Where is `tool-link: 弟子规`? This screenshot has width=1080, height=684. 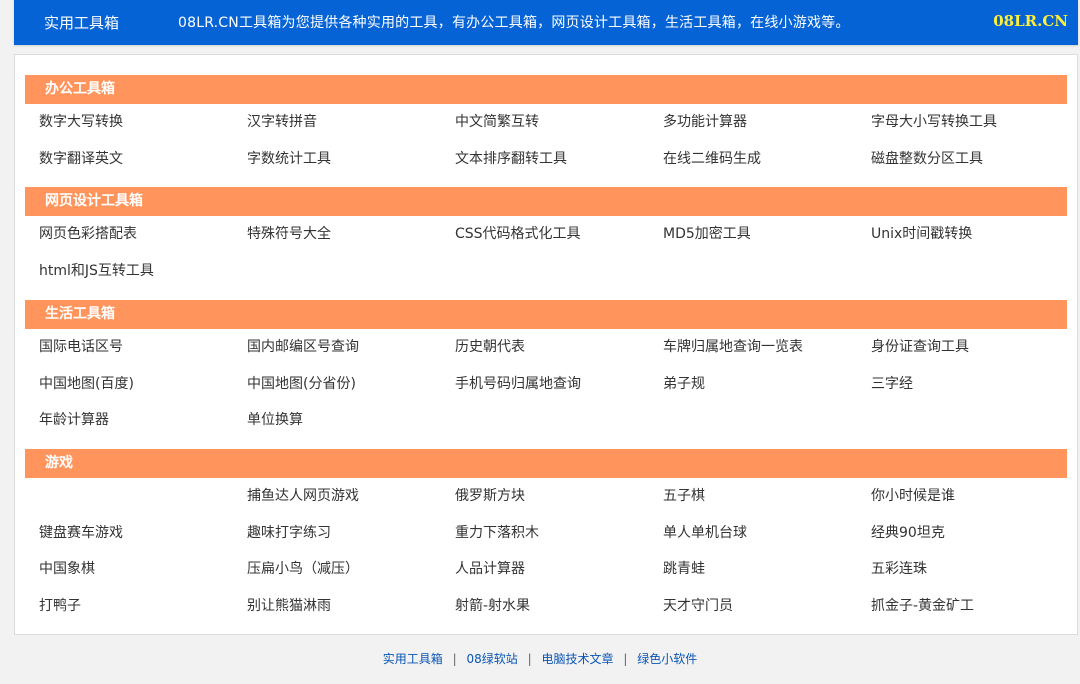 tool-link: 弟子规 is located at coordinates (767, 384).